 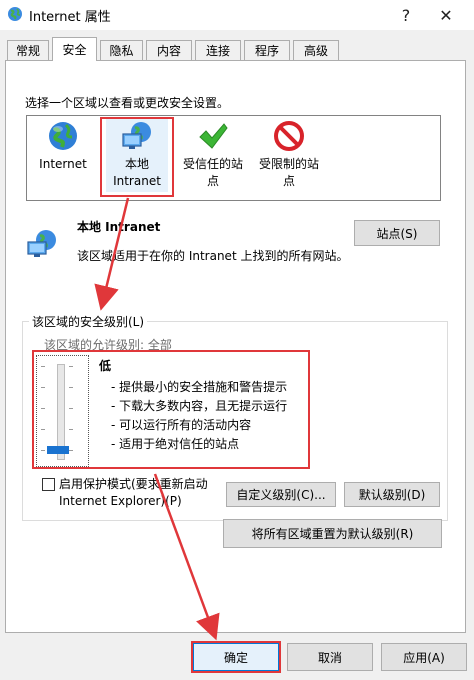 What do you see at coordinates (88, 321) in the screenshot?
I see `security-level-group-title: 该区域的安全级别(L)` at bounding box center [88, 321].